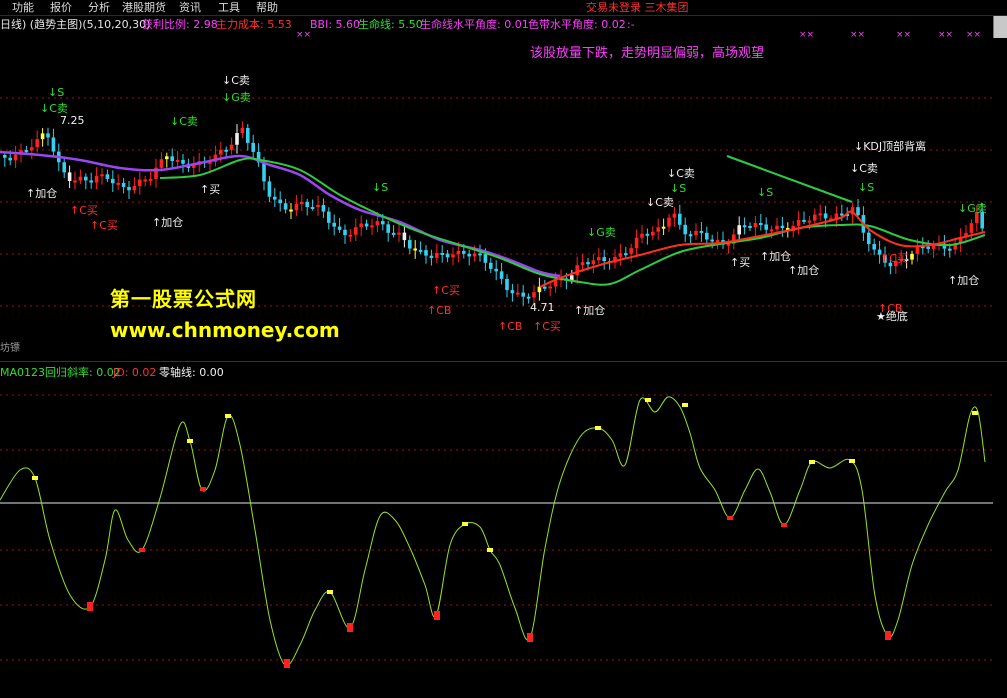 This screenshot has height=698, width=1007. What do you see at coordinates (23, 7) in the screenshot?
I see `menu-function: 功能` at bounding box center [23, 7].